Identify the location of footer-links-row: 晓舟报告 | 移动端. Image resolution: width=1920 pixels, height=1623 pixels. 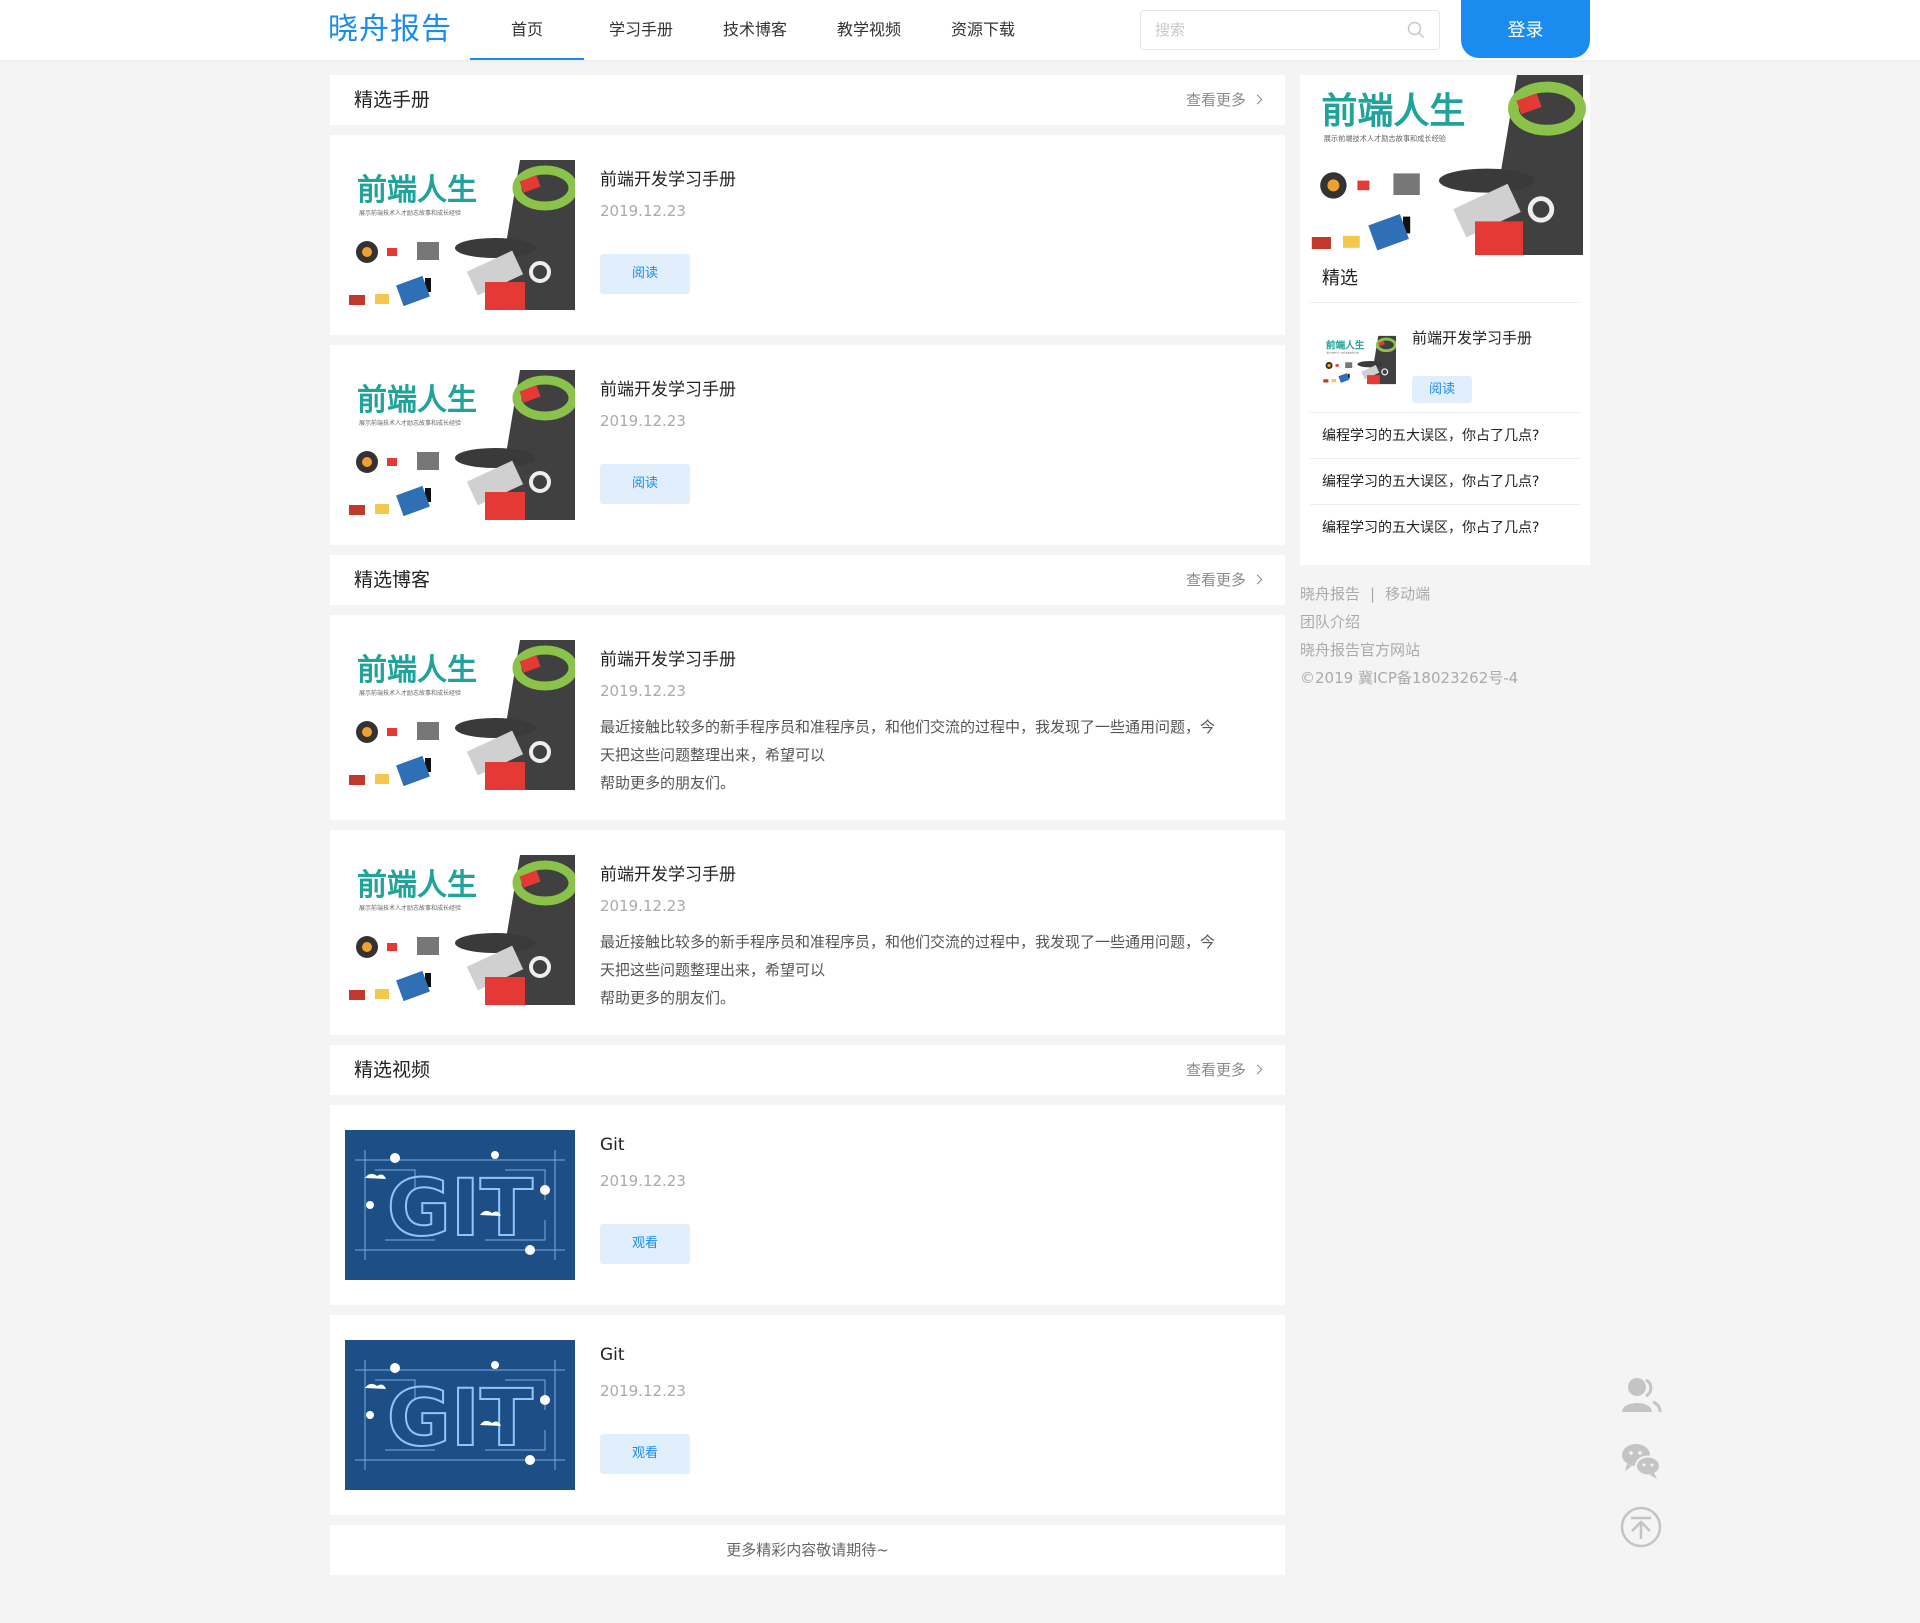
(1445, 594).